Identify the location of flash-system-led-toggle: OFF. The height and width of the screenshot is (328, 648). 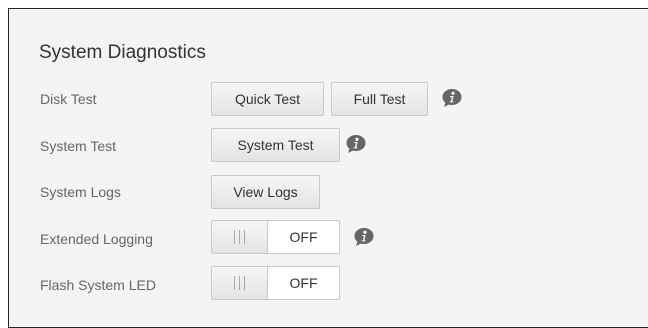
(275, 283).